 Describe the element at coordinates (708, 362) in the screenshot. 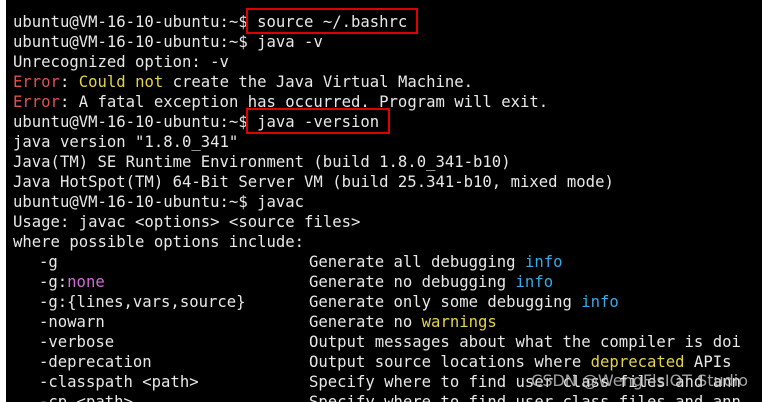

I see `output-text: APIs` at that location.